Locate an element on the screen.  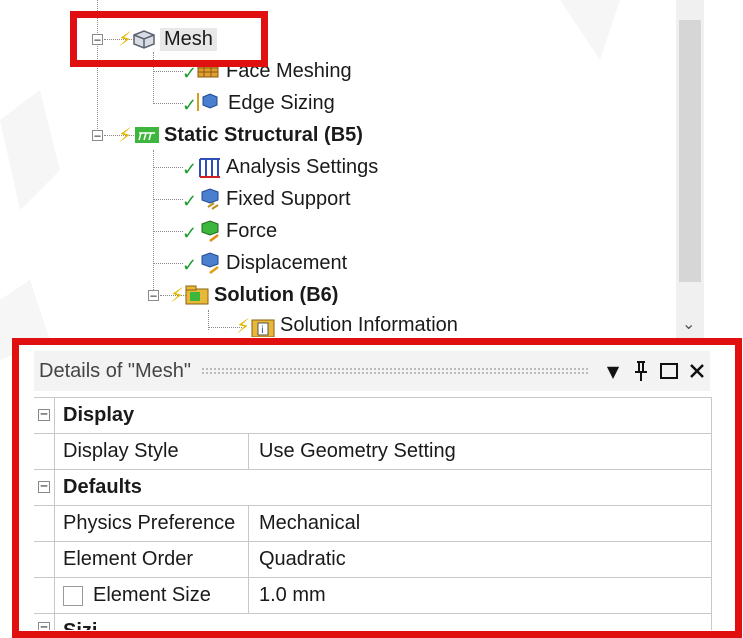
details-title: Details of "Mesh" is located at coordinates (115, 370).